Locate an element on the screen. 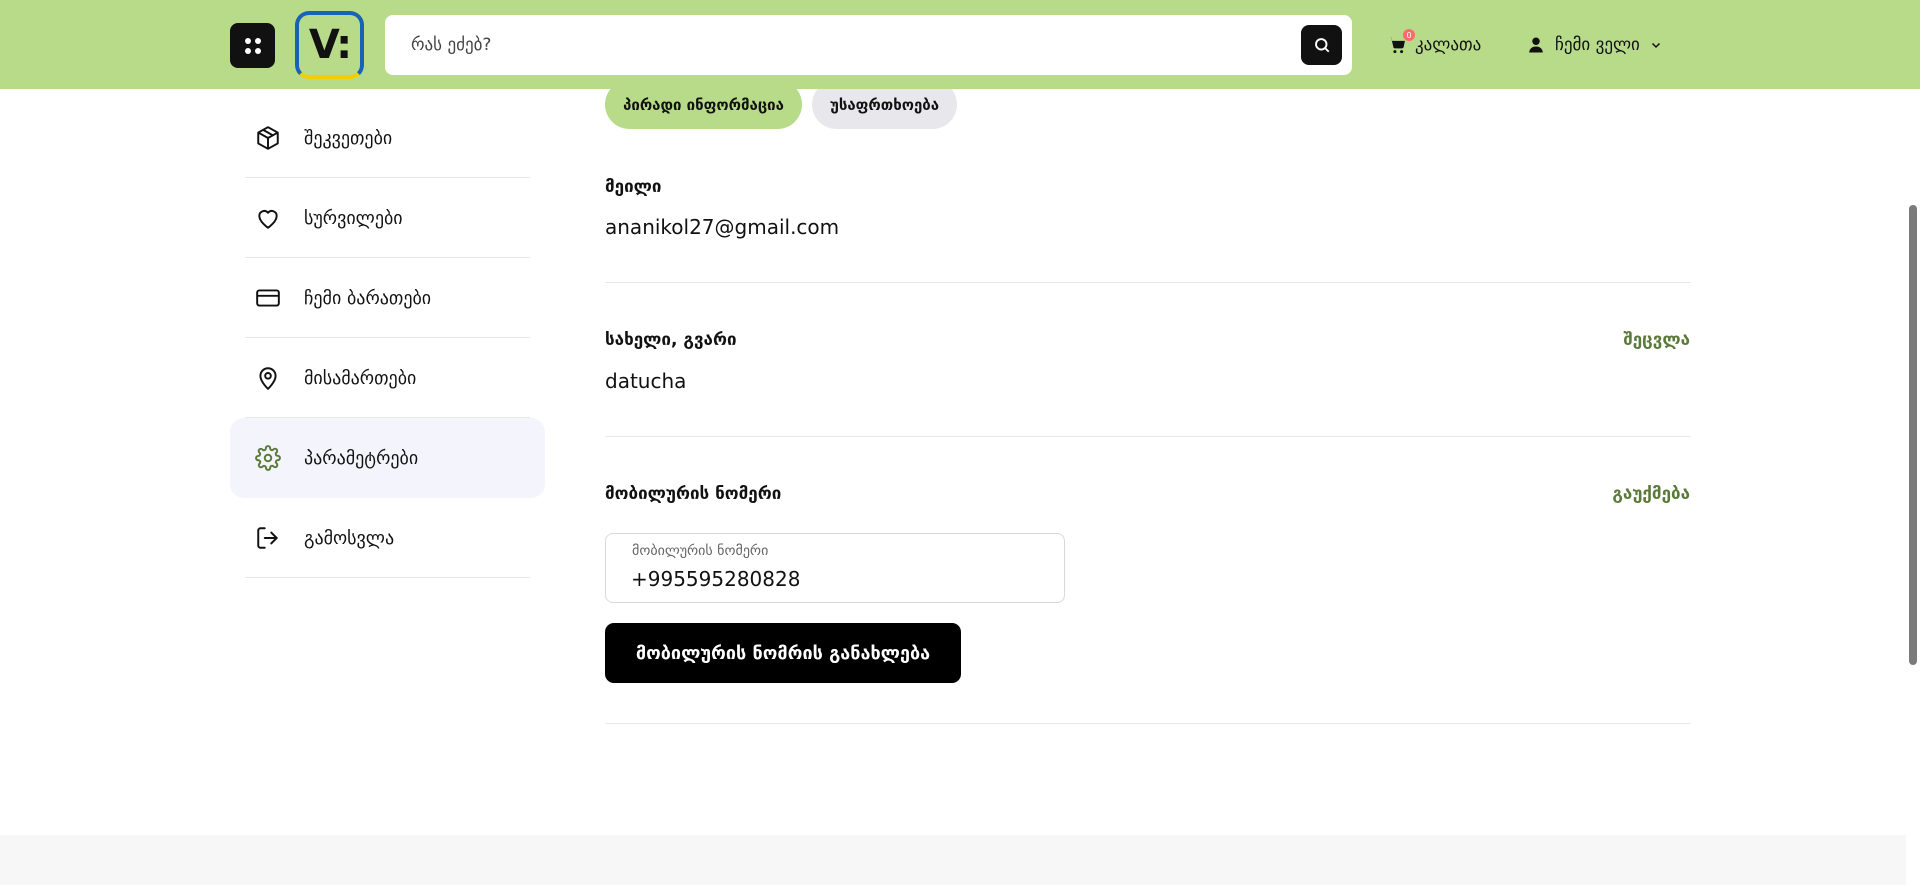 The image size is (1920, 885). cart-label: კალათა is located at coordinates (1448, 45).